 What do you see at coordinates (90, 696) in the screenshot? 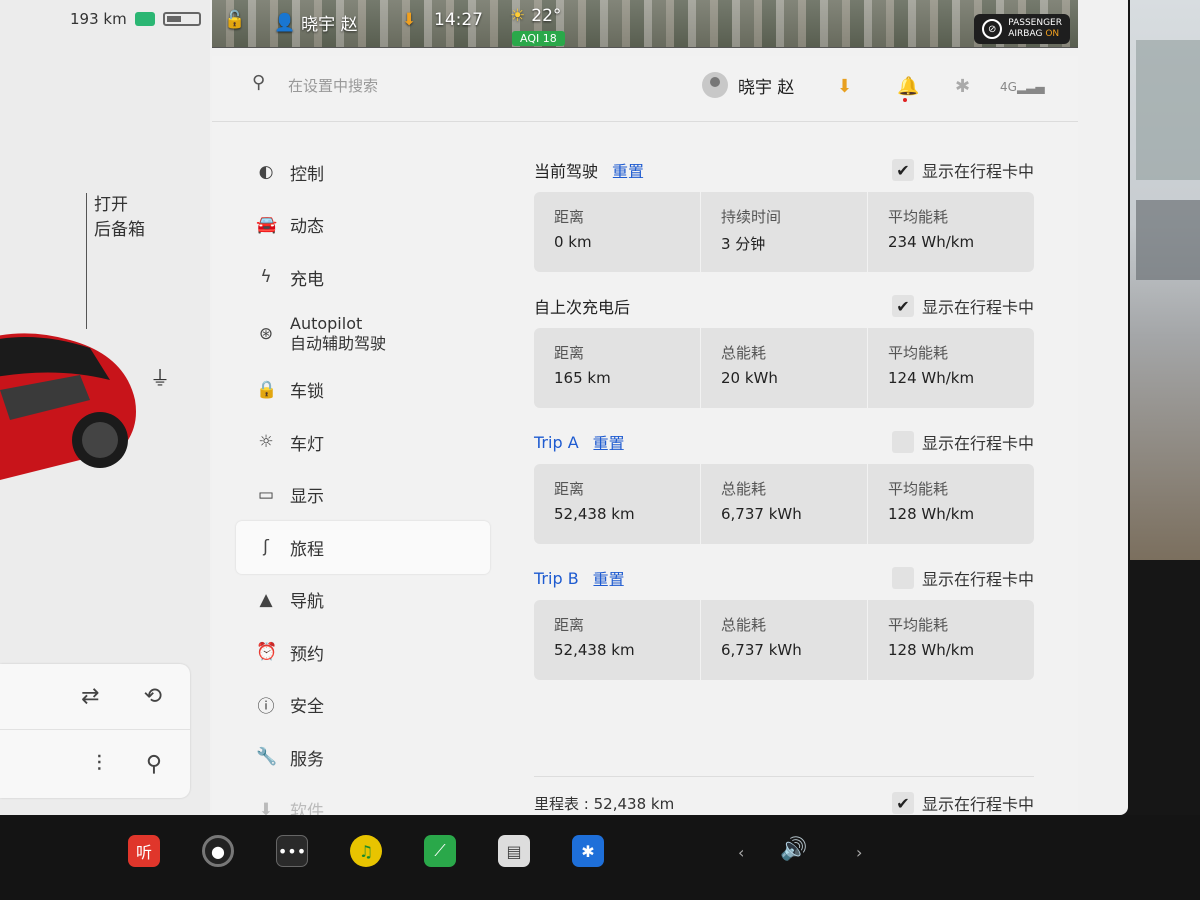
I see `shuffle-icon: ⇄` at bounding box center [90, 696].